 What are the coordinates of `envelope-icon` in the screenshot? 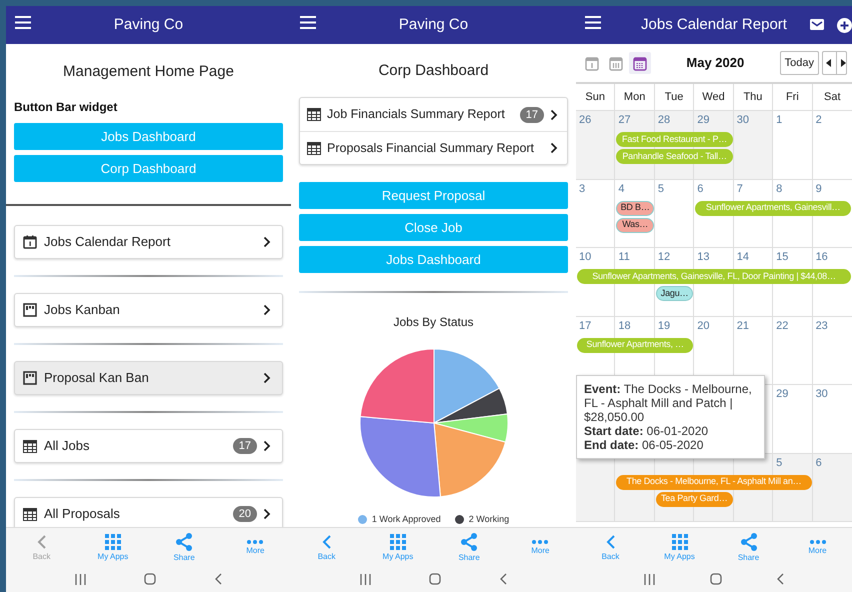 It's located at (817, 24).